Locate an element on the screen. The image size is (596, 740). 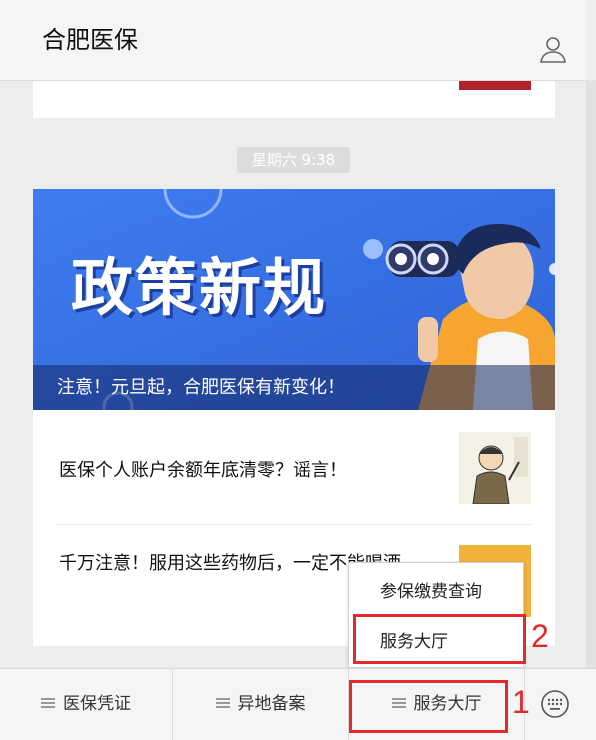
side-panel-edge is located at coordinates (591, 375).